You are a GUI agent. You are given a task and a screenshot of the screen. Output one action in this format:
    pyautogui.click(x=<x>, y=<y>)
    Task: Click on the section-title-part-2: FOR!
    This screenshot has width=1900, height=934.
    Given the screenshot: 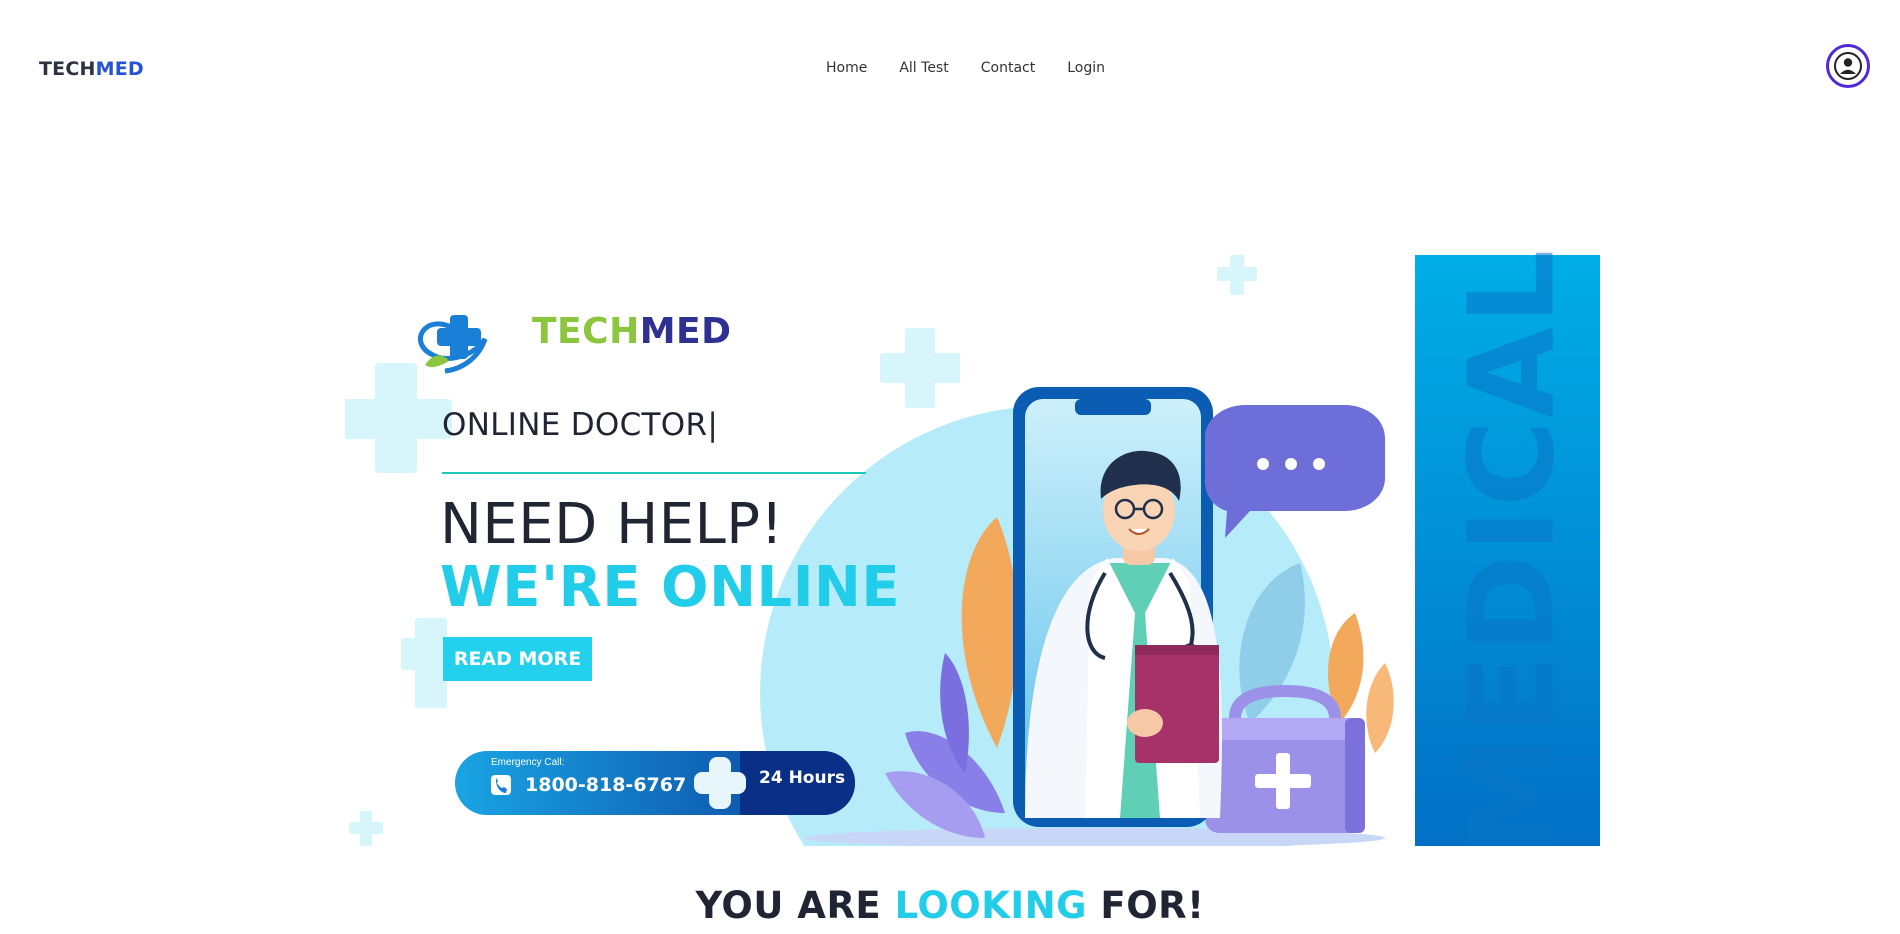 What is the action you would take?
    pyautogui.click(x=1146, y=905)
    